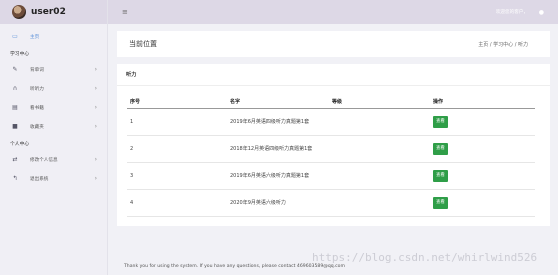  Describe the element at coordinates (143, 44) in the screenshot. I see `page-title: 当前位置` at that location.